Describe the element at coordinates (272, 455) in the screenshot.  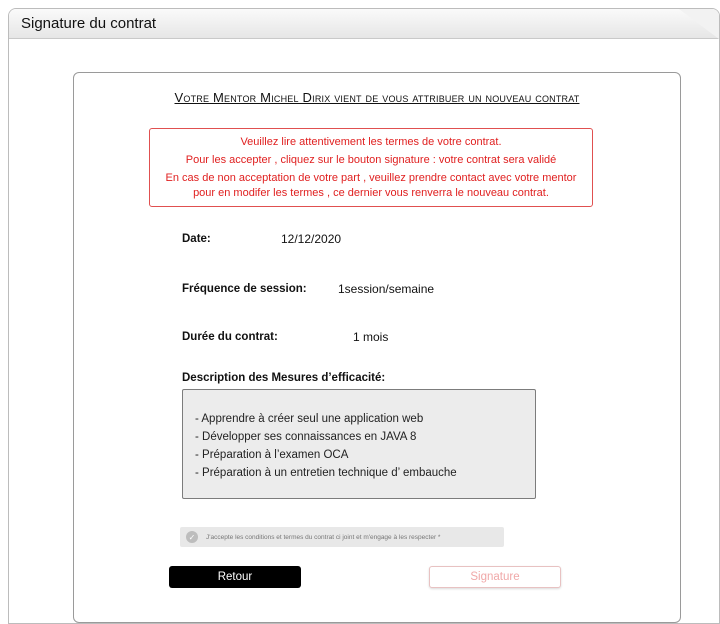
I see `description-item: - Préparation à l’examen OCA` at that location.